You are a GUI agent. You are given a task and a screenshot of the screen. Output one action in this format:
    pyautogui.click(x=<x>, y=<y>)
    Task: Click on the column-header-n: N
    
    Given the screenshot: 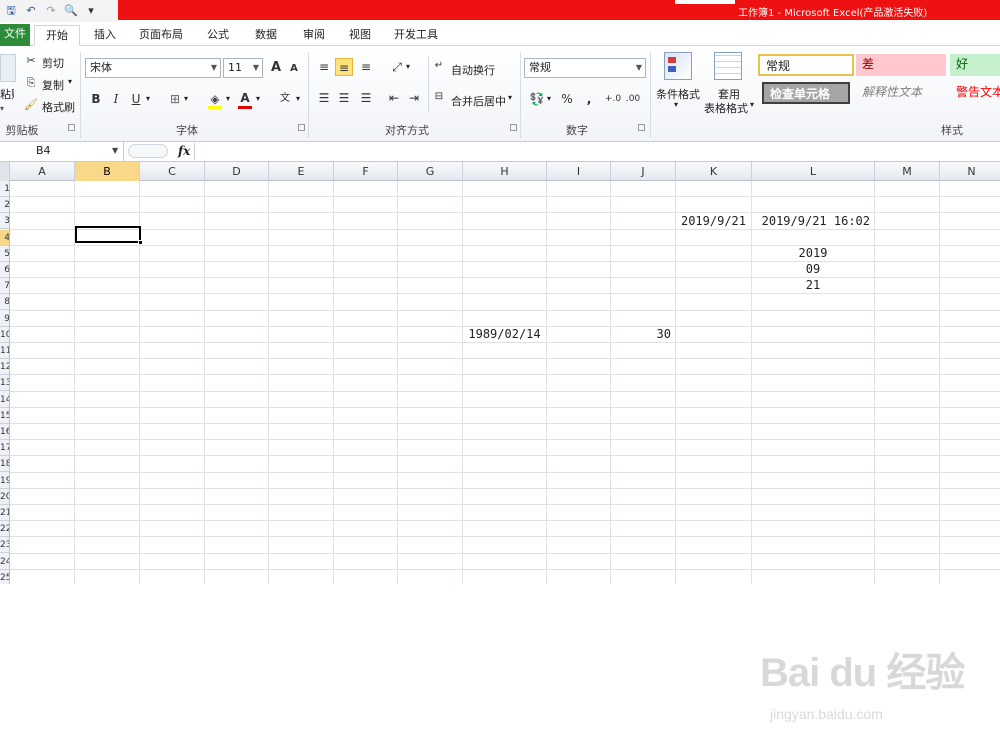 What is the action you would take?
    pyautogui.click(x=970, y=171)
    